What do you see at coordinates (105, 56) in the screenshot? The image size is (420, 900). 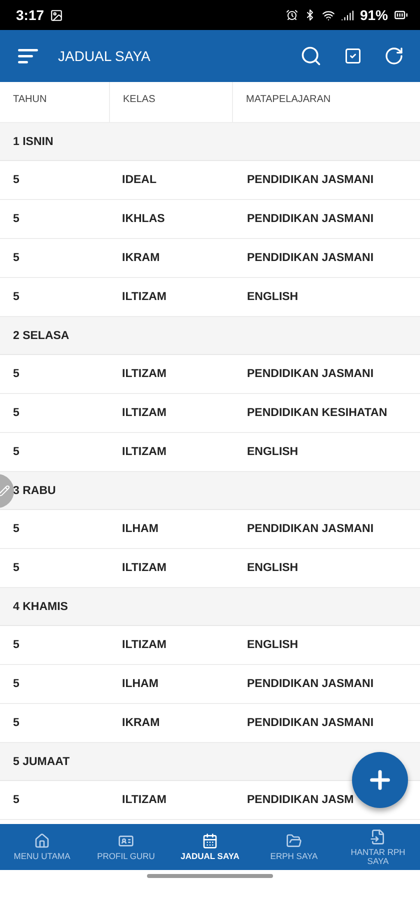 I see `page-title: JADUAL SAYA` at bounding box center [105, 56].